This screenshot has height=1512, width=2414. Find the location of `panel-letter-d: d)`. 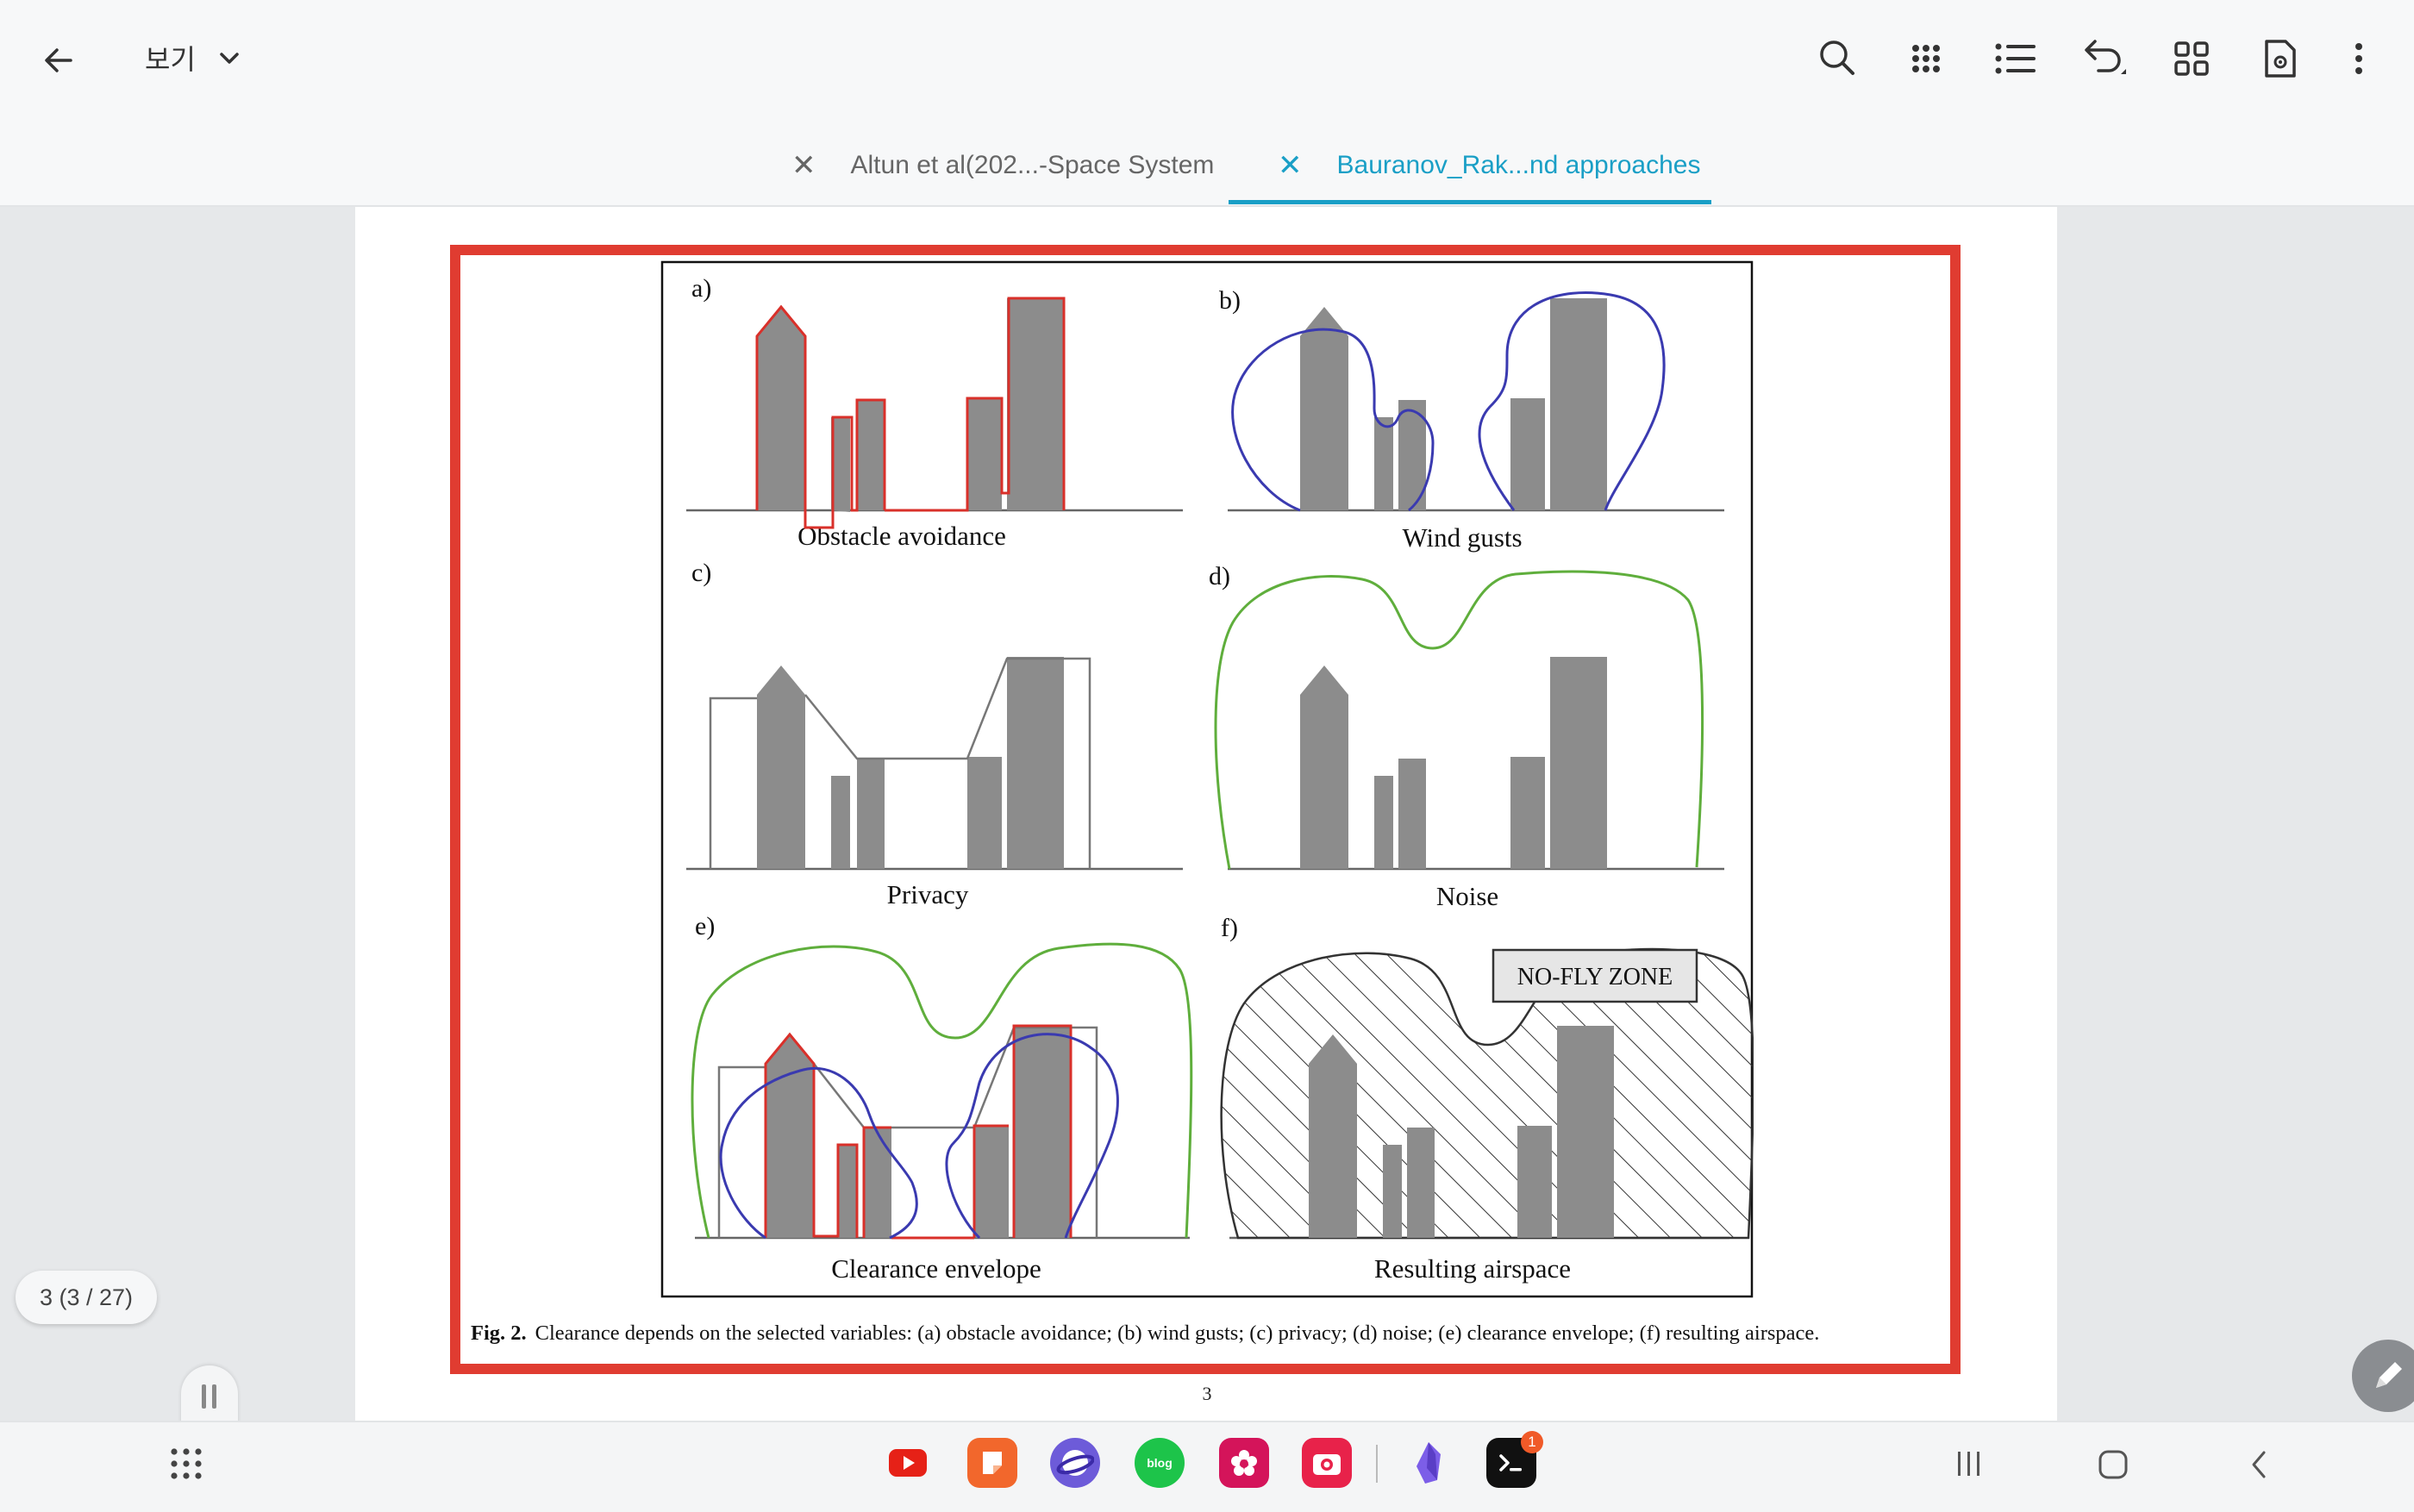

panel-letter-d: d) is located at coordinates (1219, 576).